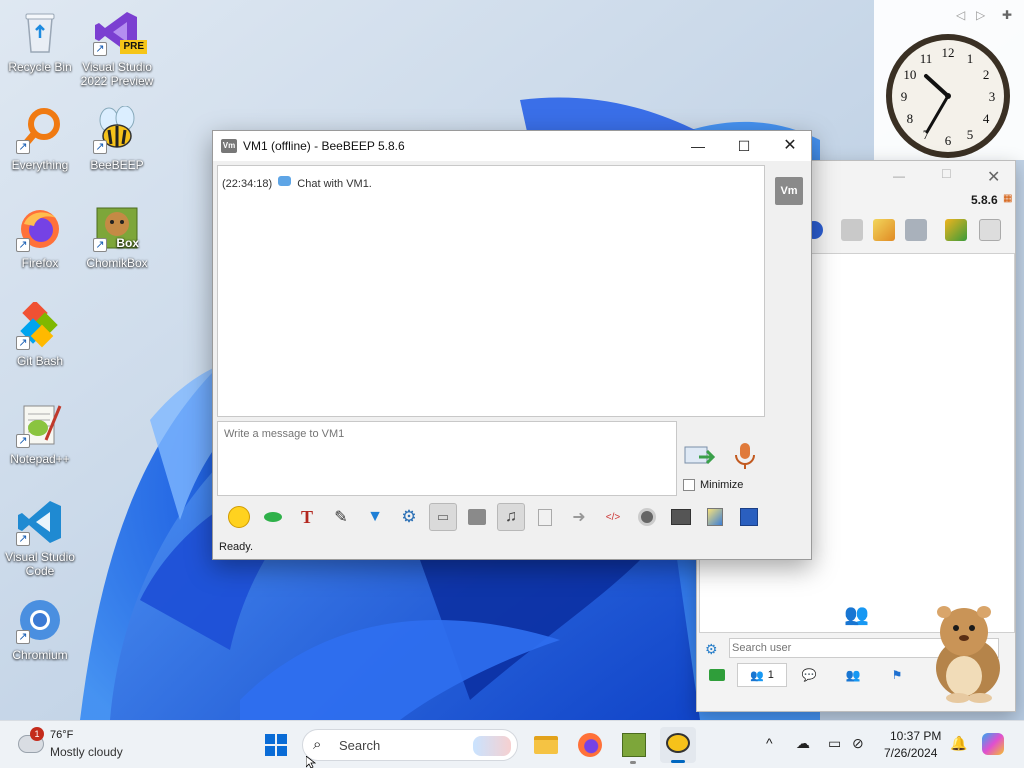 The width and height of the screenshot is (1024, 768). I want to click on notes-button, so click(715, 517).